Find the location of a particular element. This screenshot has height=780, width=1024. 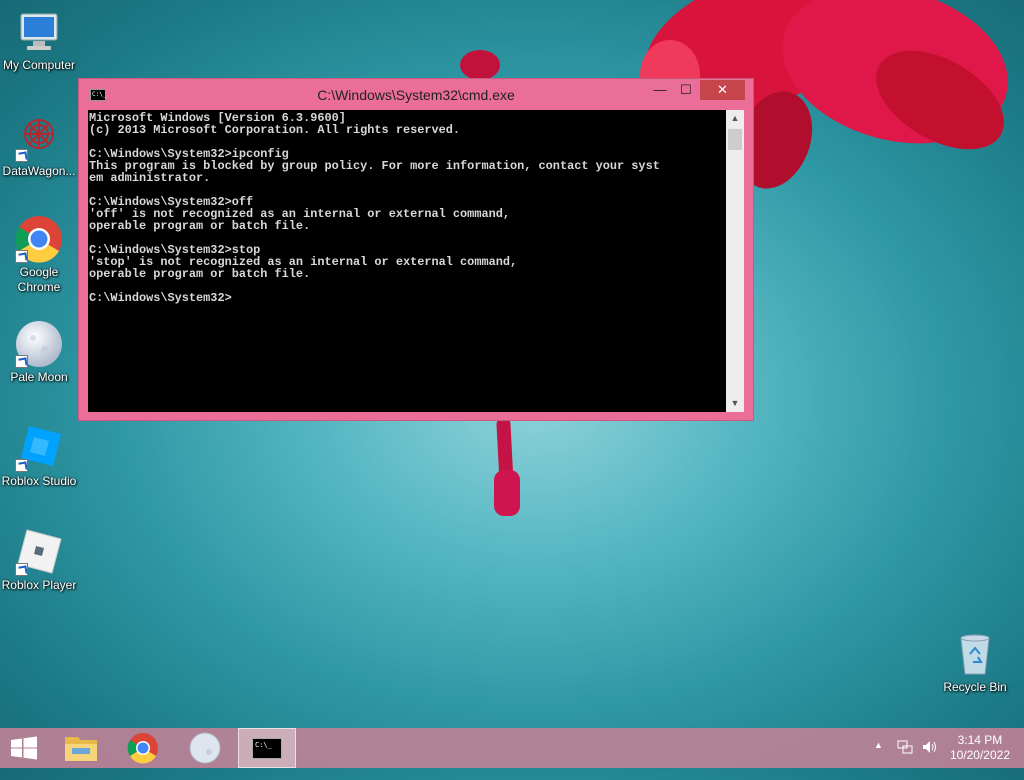

desktop-icon-my-computer: My Computer is located at coordinates (39, 40).